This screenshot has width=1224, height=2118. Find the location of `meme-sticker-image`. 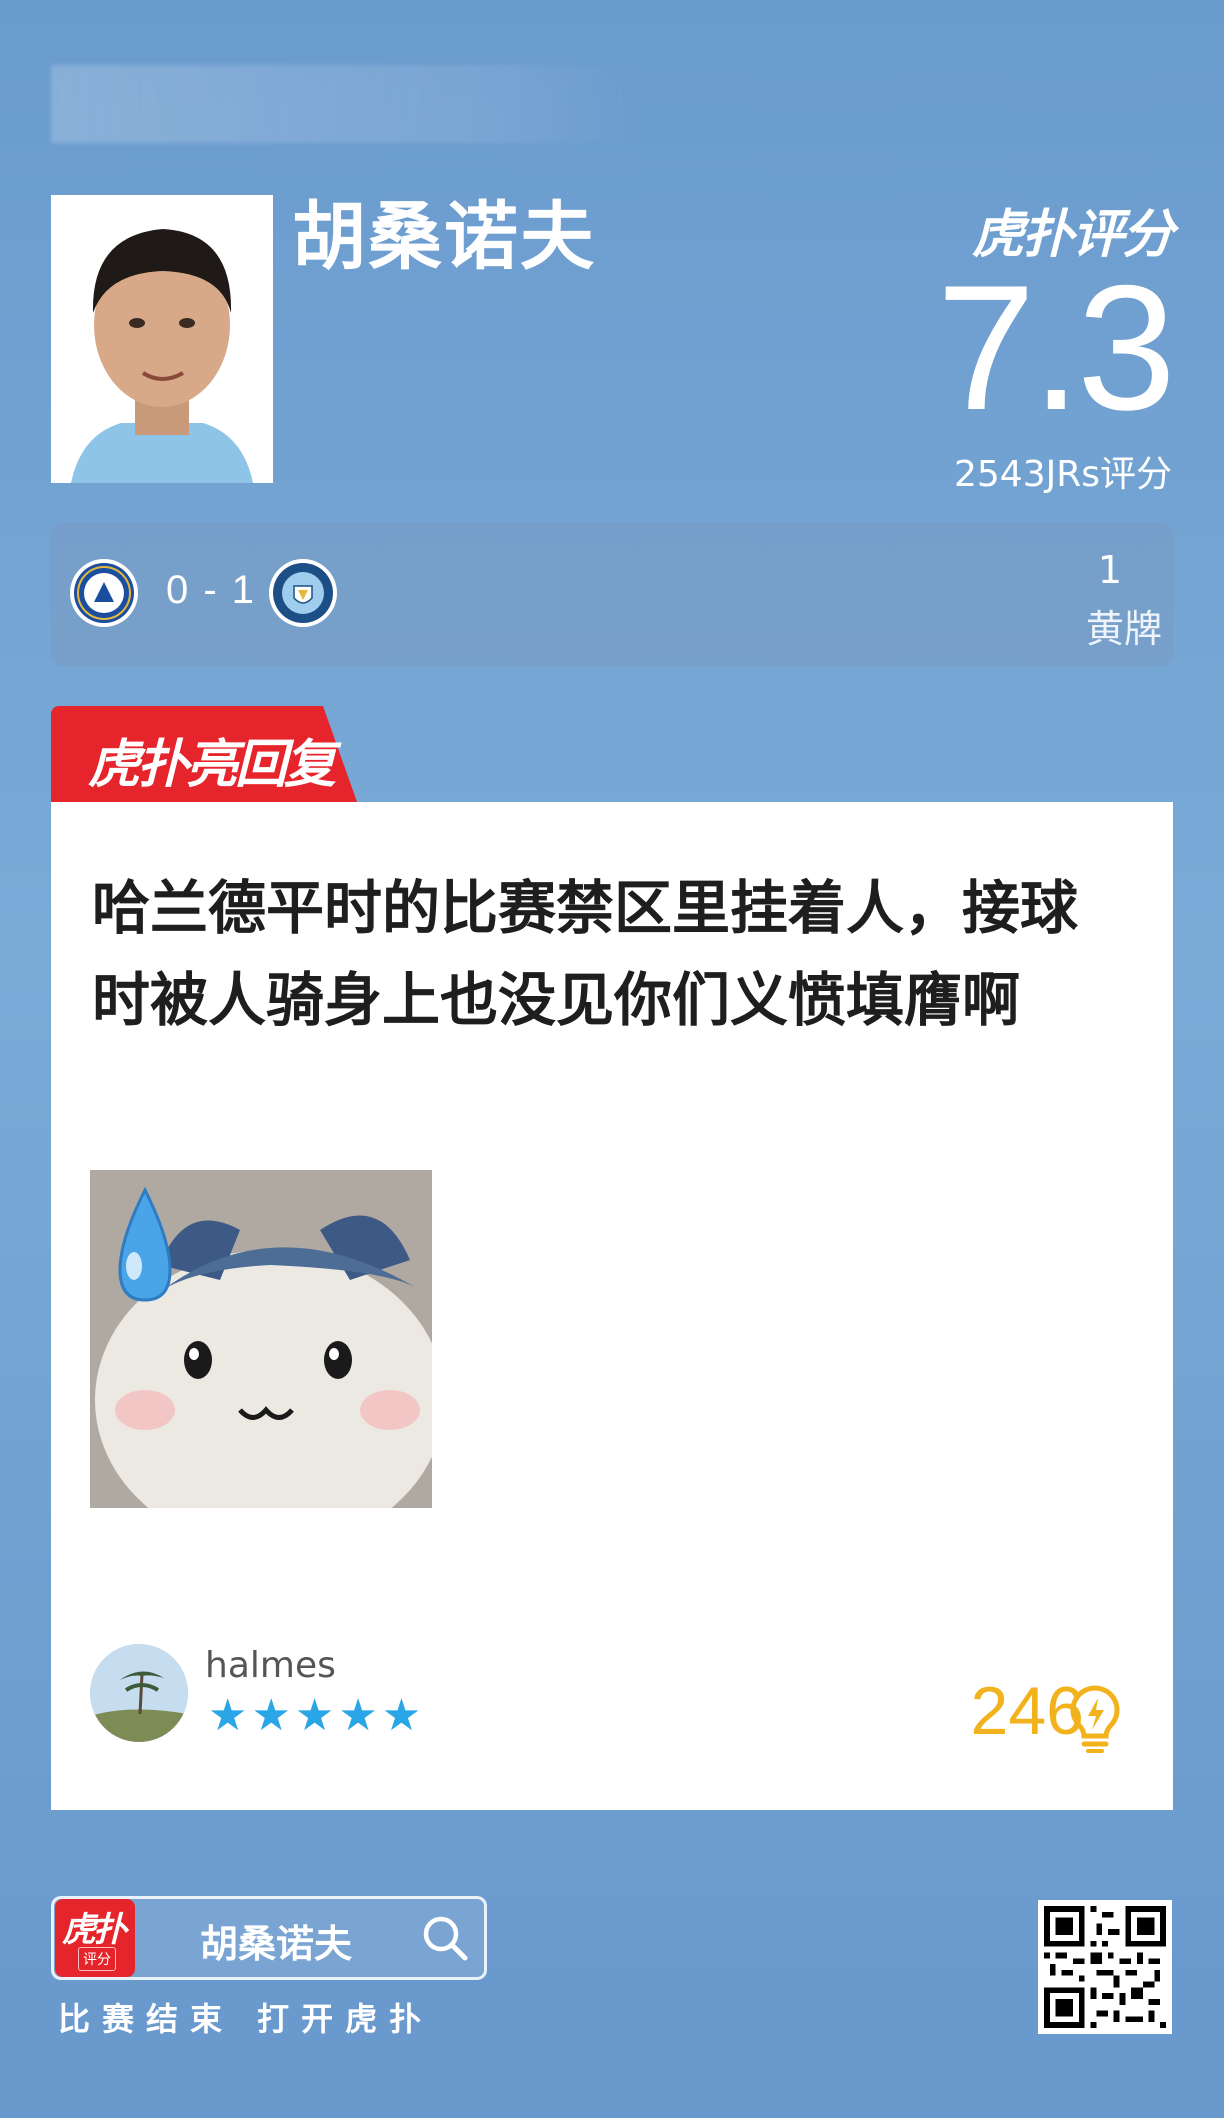

meme-sticker-image is located at coordinates (261, 1339).